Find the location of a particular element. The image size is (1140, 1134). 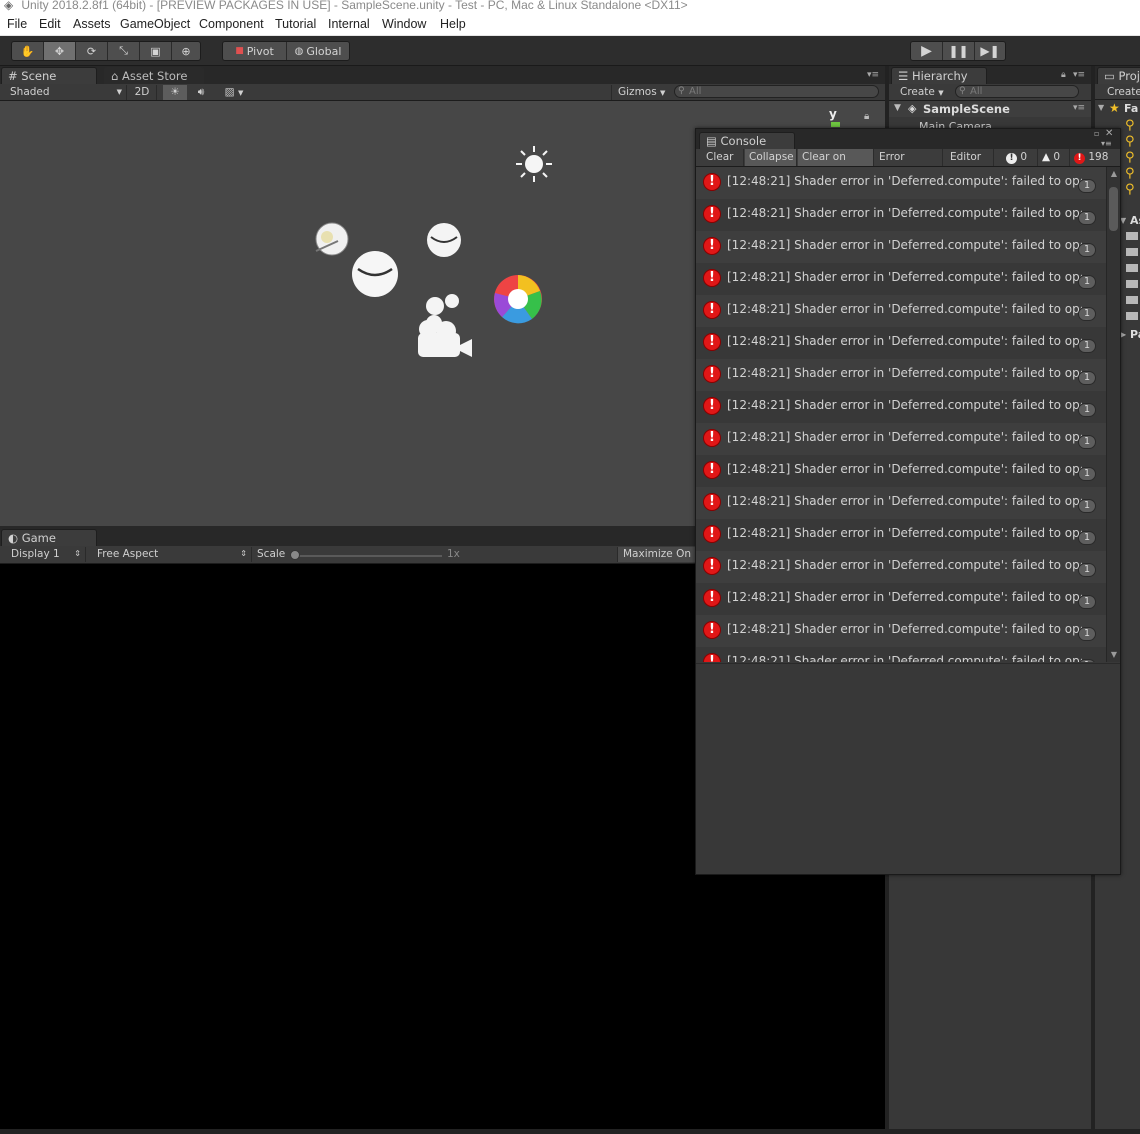

scrollbar-thumb is located at coordinates (1113, 209).